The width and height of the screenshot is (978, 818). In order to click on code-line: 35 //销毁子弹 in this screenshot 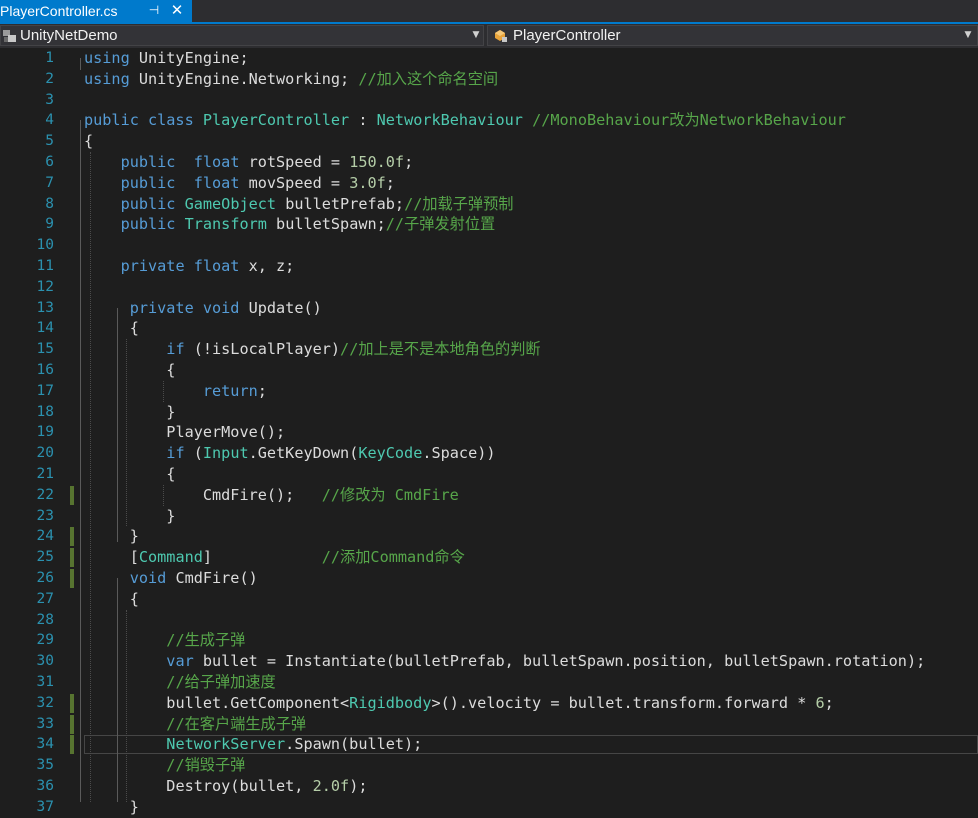, I will do `click(489, 765)`.